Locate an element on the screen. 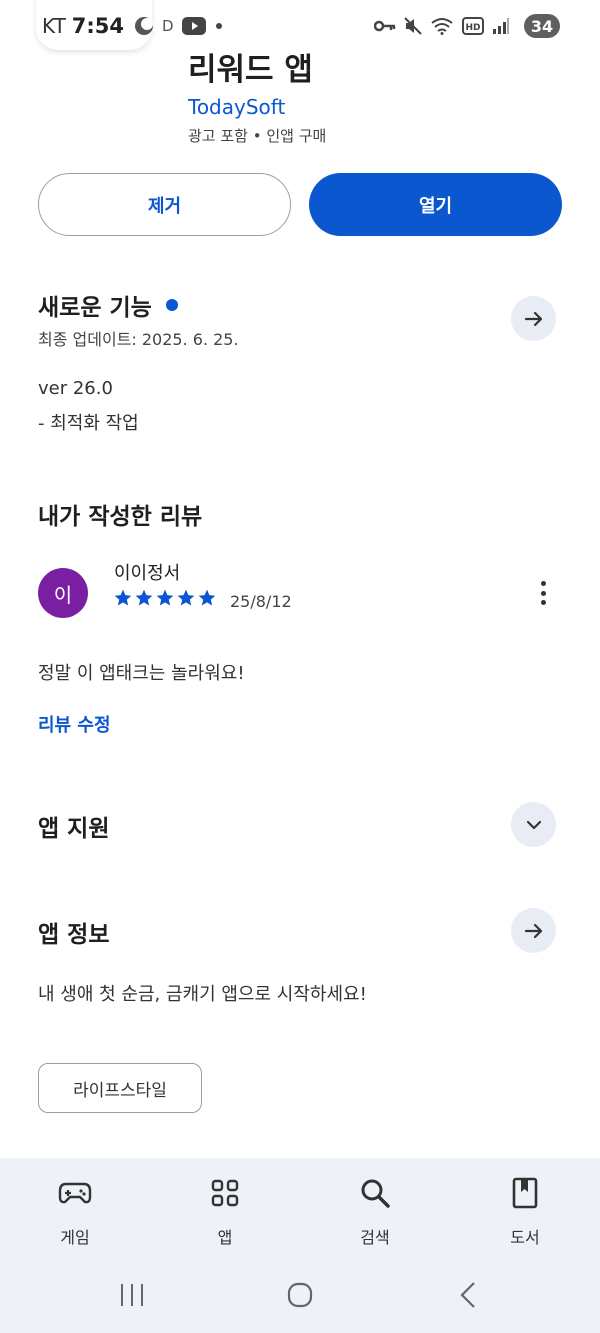 This screenshot has width=600, height=1333. dot-icon is located at coordinates (218, 26).